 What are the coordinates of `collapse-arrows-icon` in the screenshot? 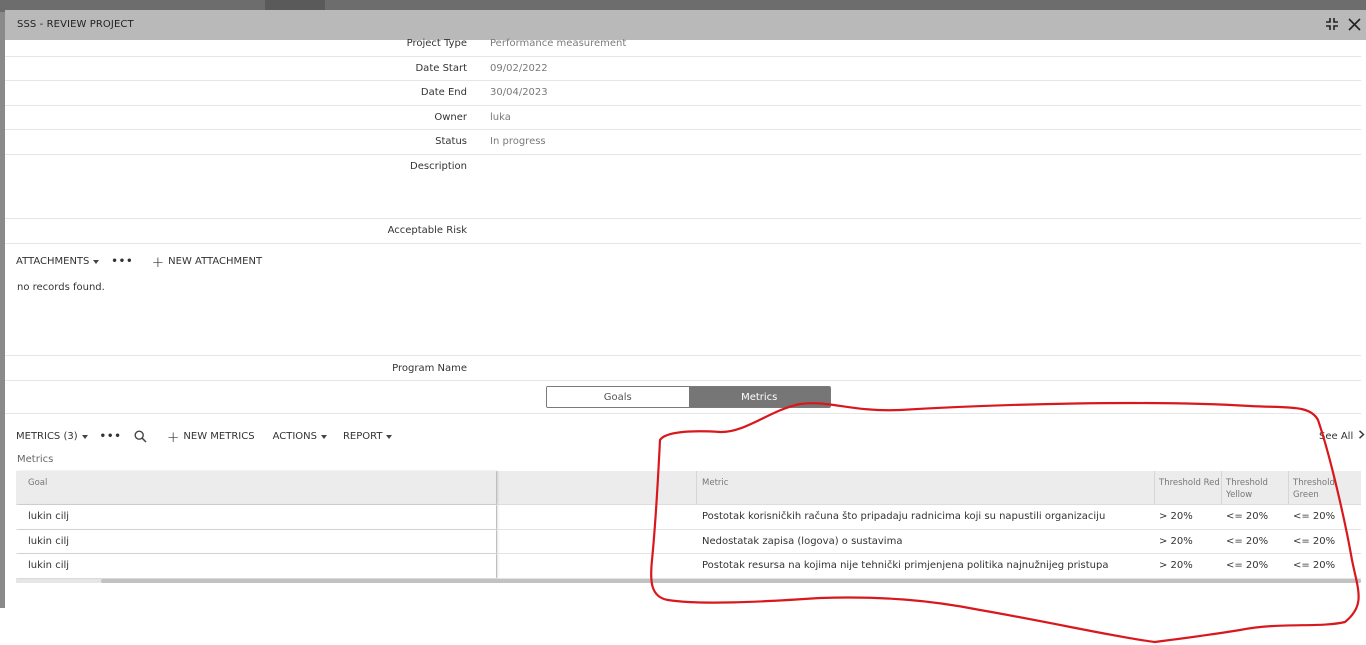 It's located at (1332, 24).